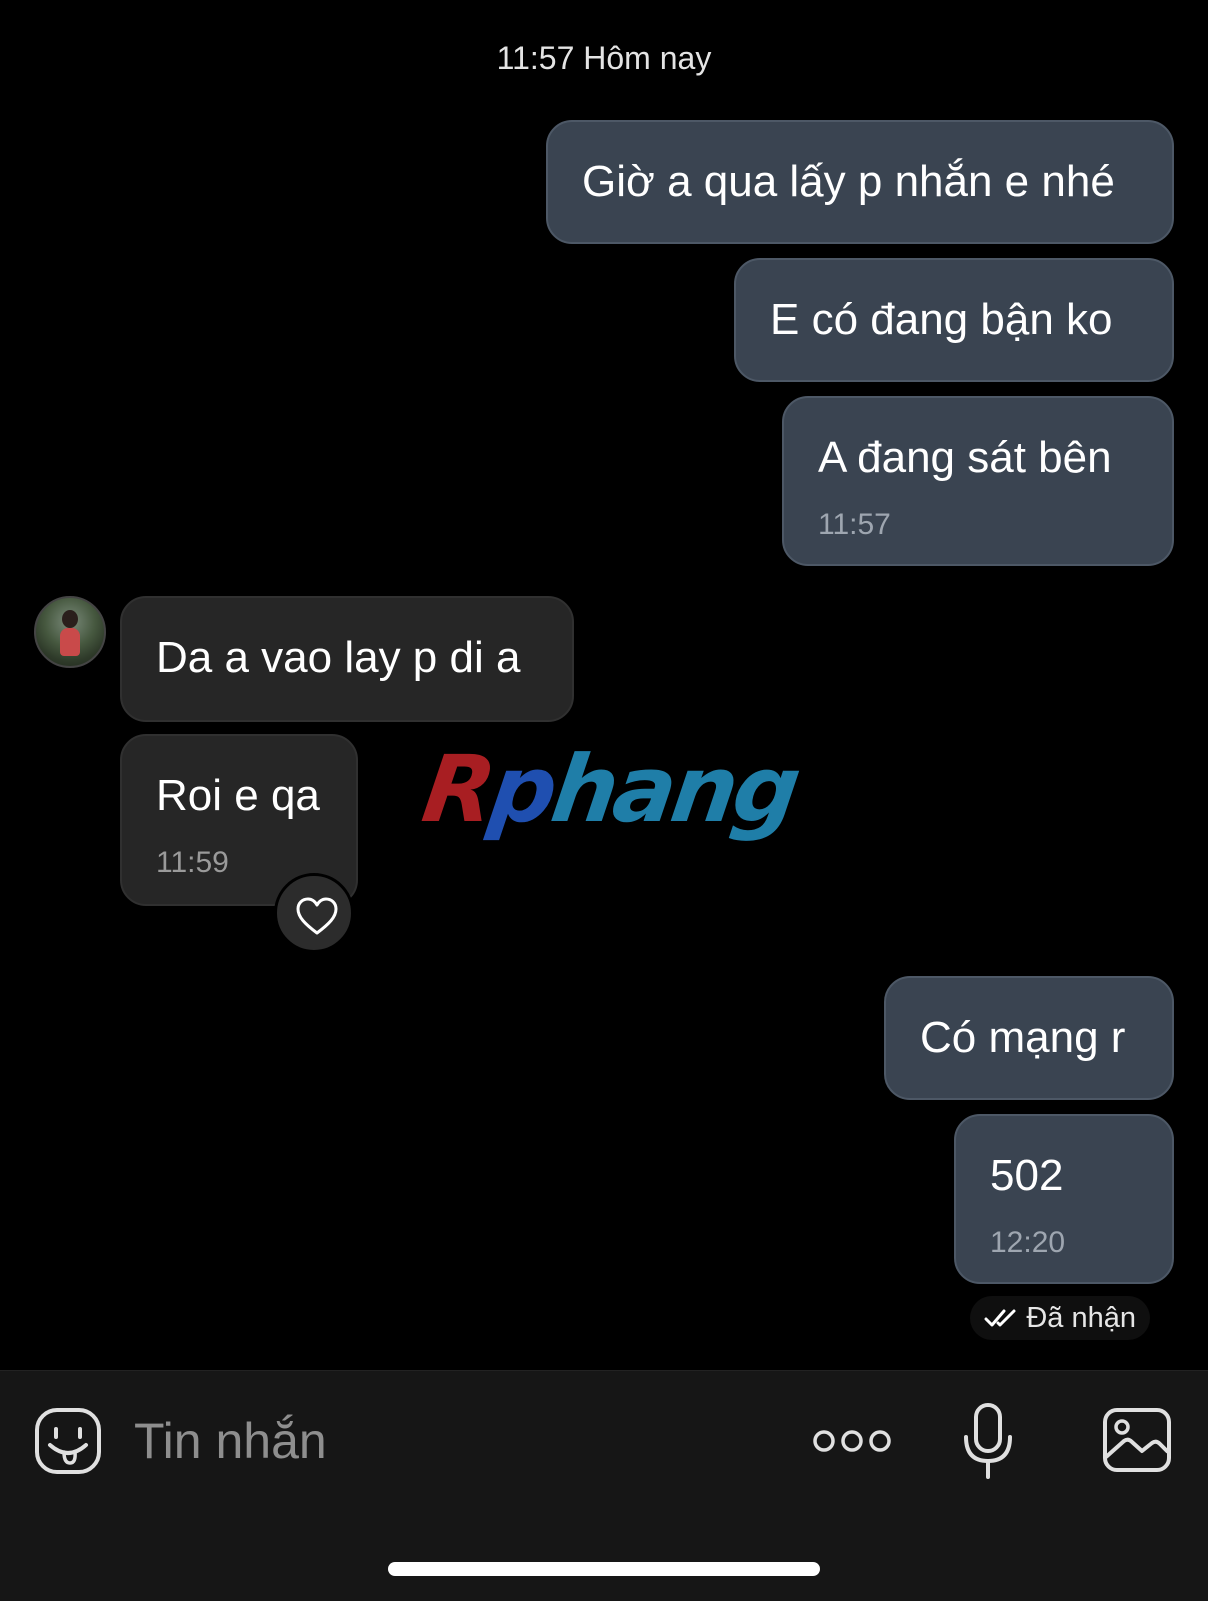 The image size is (1208, 1601). I want to click on message-bubble-outgoing: Giờ a qua lấy p nhắn e nhé, so click(860, 182).